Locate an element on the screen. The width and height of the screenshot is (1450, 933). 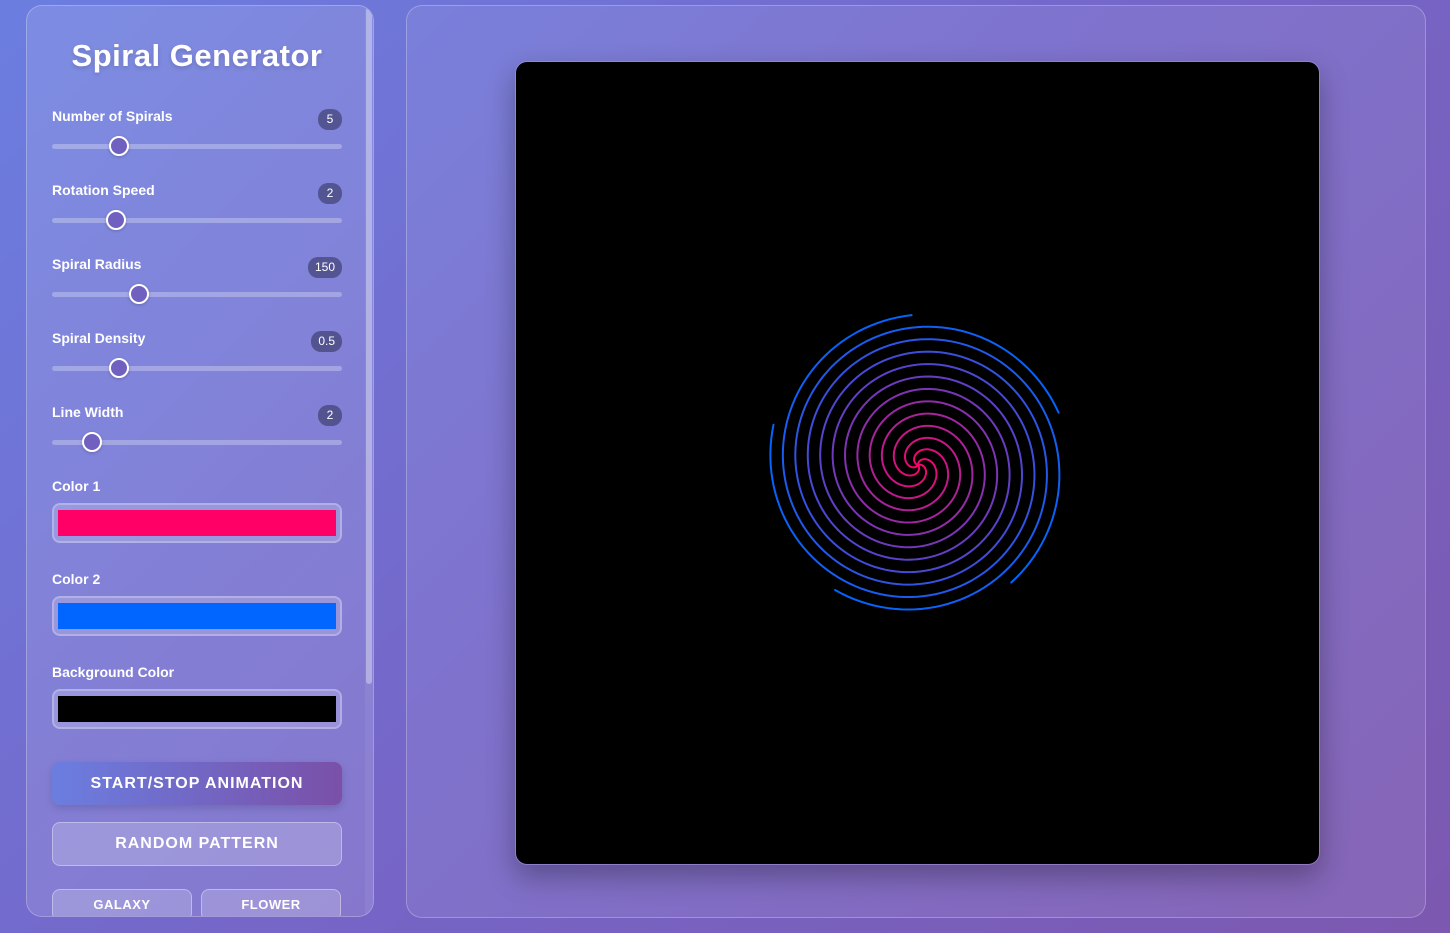
linewidth-value-badge: 2 is located at coordinates (330, 415).